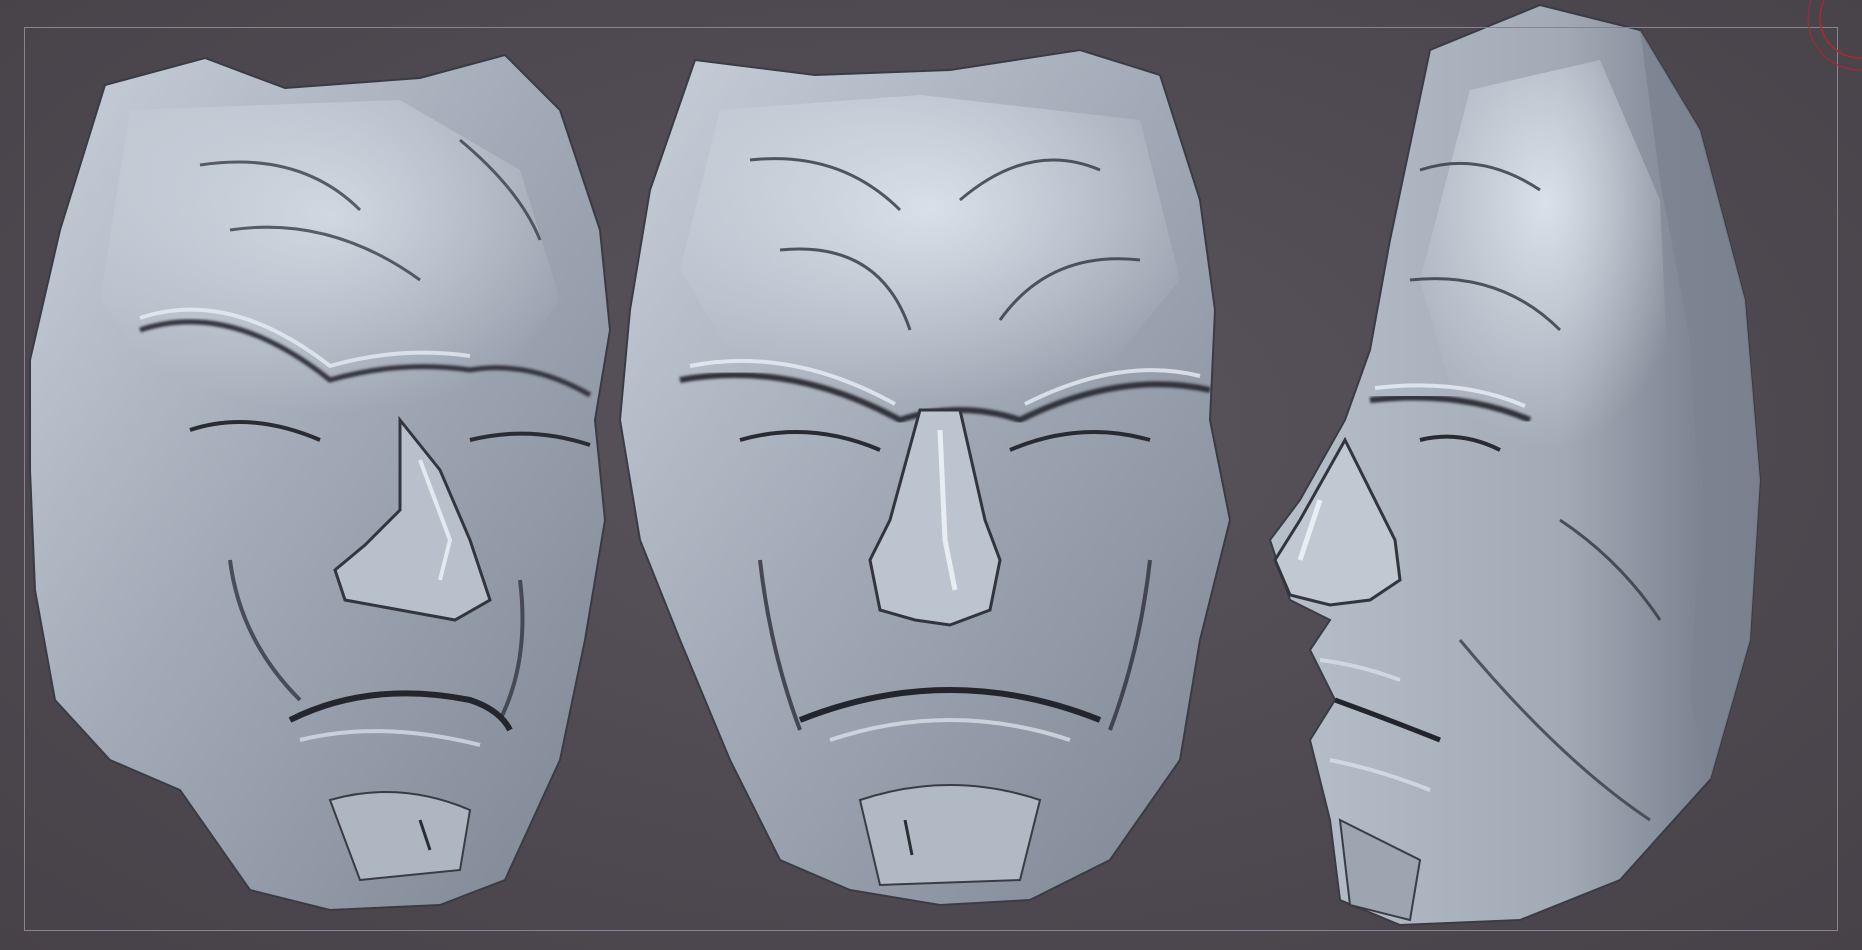 The height and width of the screenshot is (950, 1862). Describe the element at coordinates (1834, 35) in the screenshot. I see `gizmo-icon` at that location.